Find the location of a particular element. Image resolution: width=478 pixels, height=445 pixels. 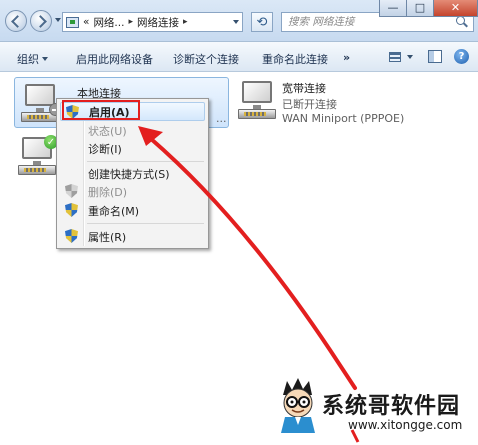

menu-item-label: 诊断(I) is located at coordinates (105, 149).